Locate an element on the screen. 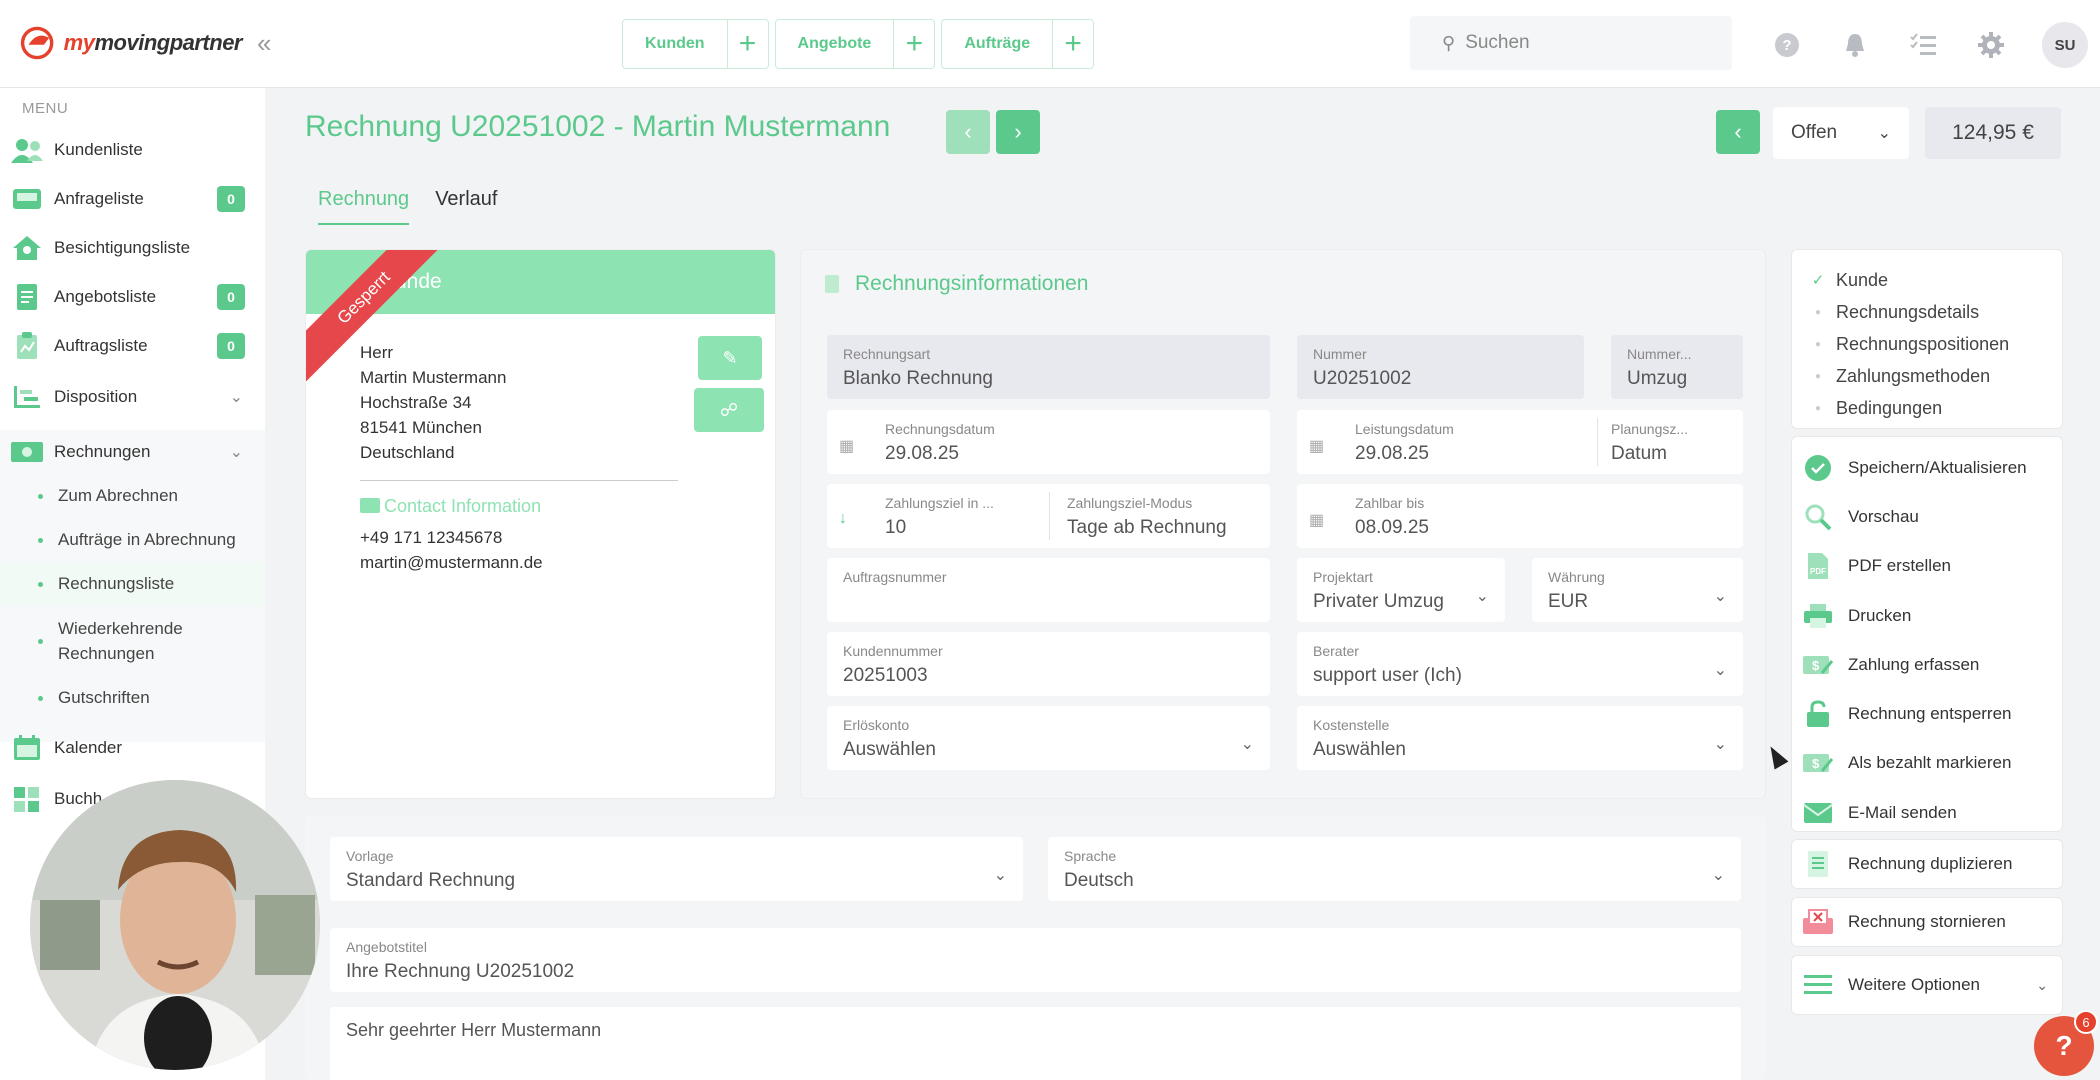 This screenshot has width=2100, height=1080. printer-icon is located at coordinates (1818, 616).